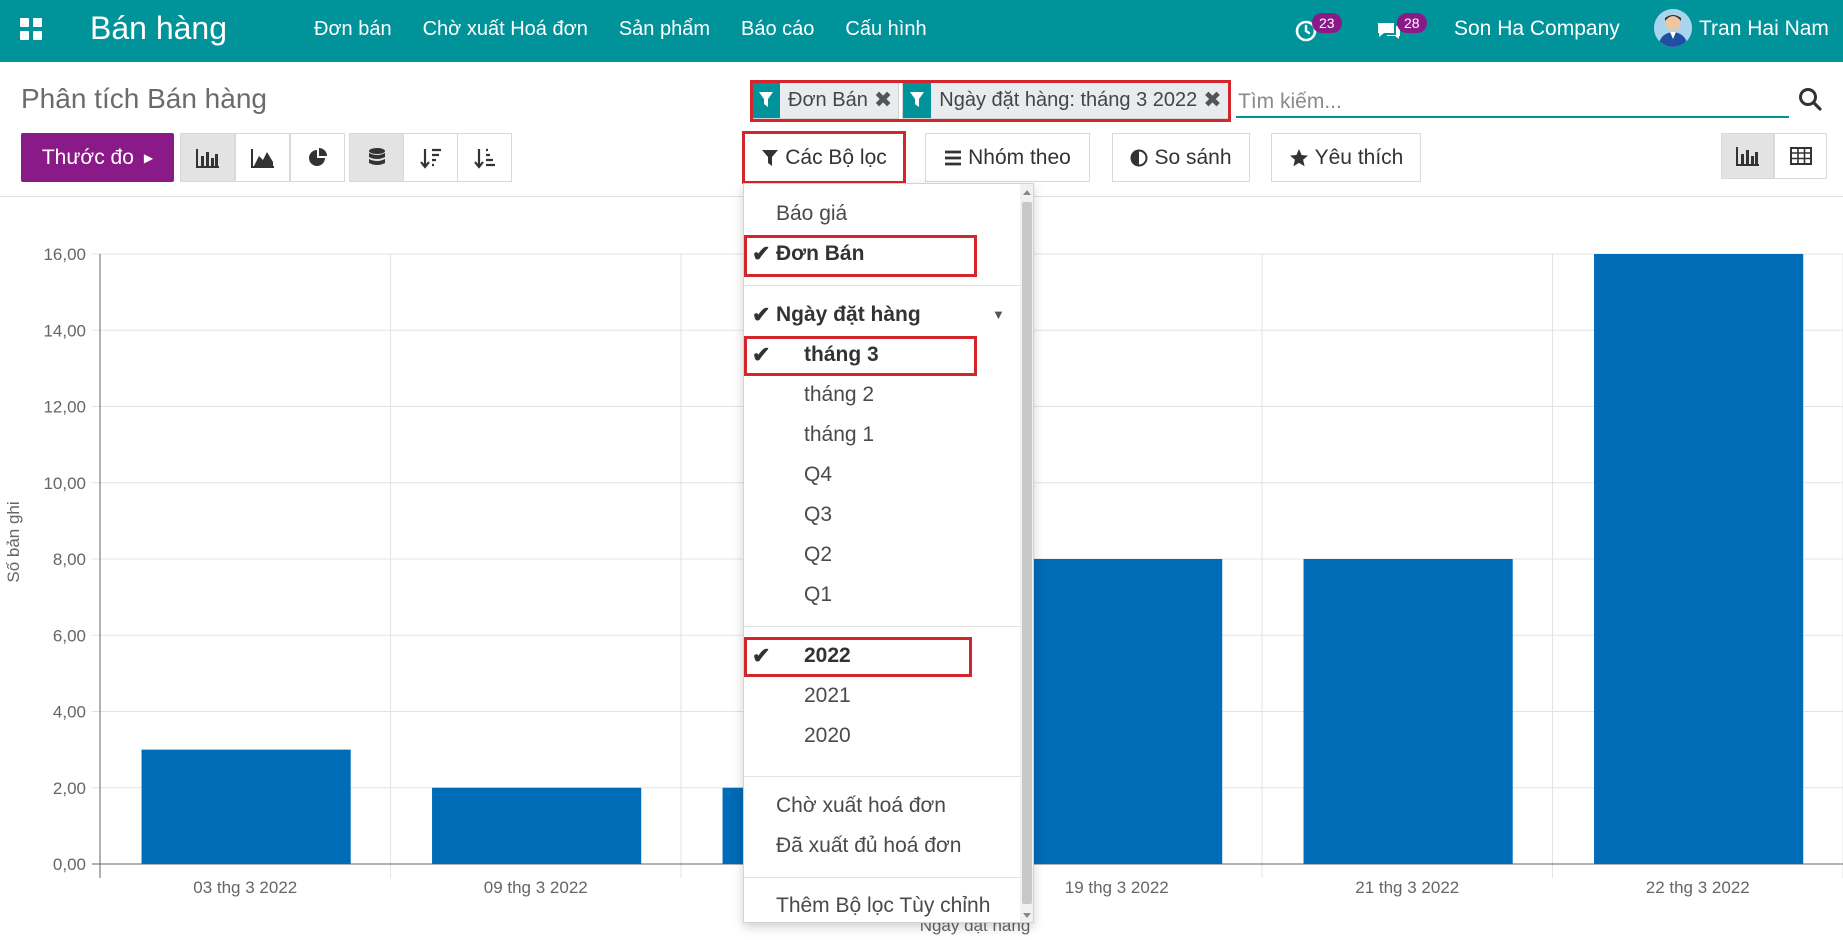 This screenshot has height=940, width=1843. Describe the element at coordinates (148, 157) in the screenshot. I see `caret-right-icon: ▶` at that location.